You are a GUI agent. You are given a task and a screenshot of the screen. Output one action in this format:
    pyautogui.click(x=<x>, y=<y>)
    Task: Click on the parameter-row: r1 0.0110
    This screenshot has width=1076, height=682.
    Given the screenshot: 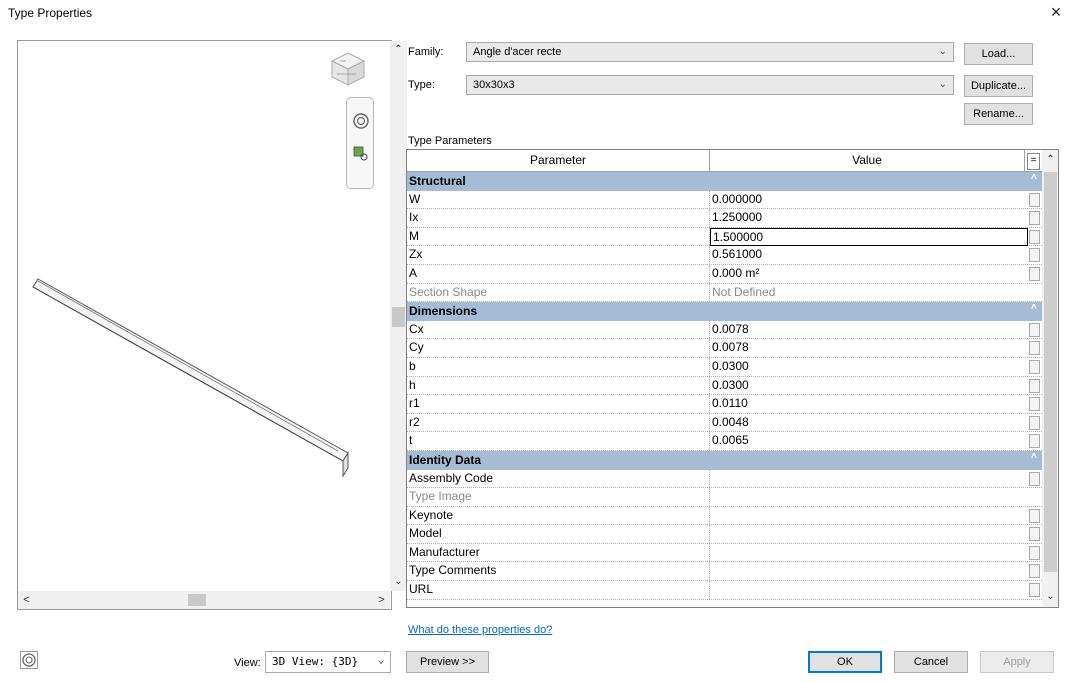 What is the action you would take?
    pyautogui.click(x=724, y=404)
    